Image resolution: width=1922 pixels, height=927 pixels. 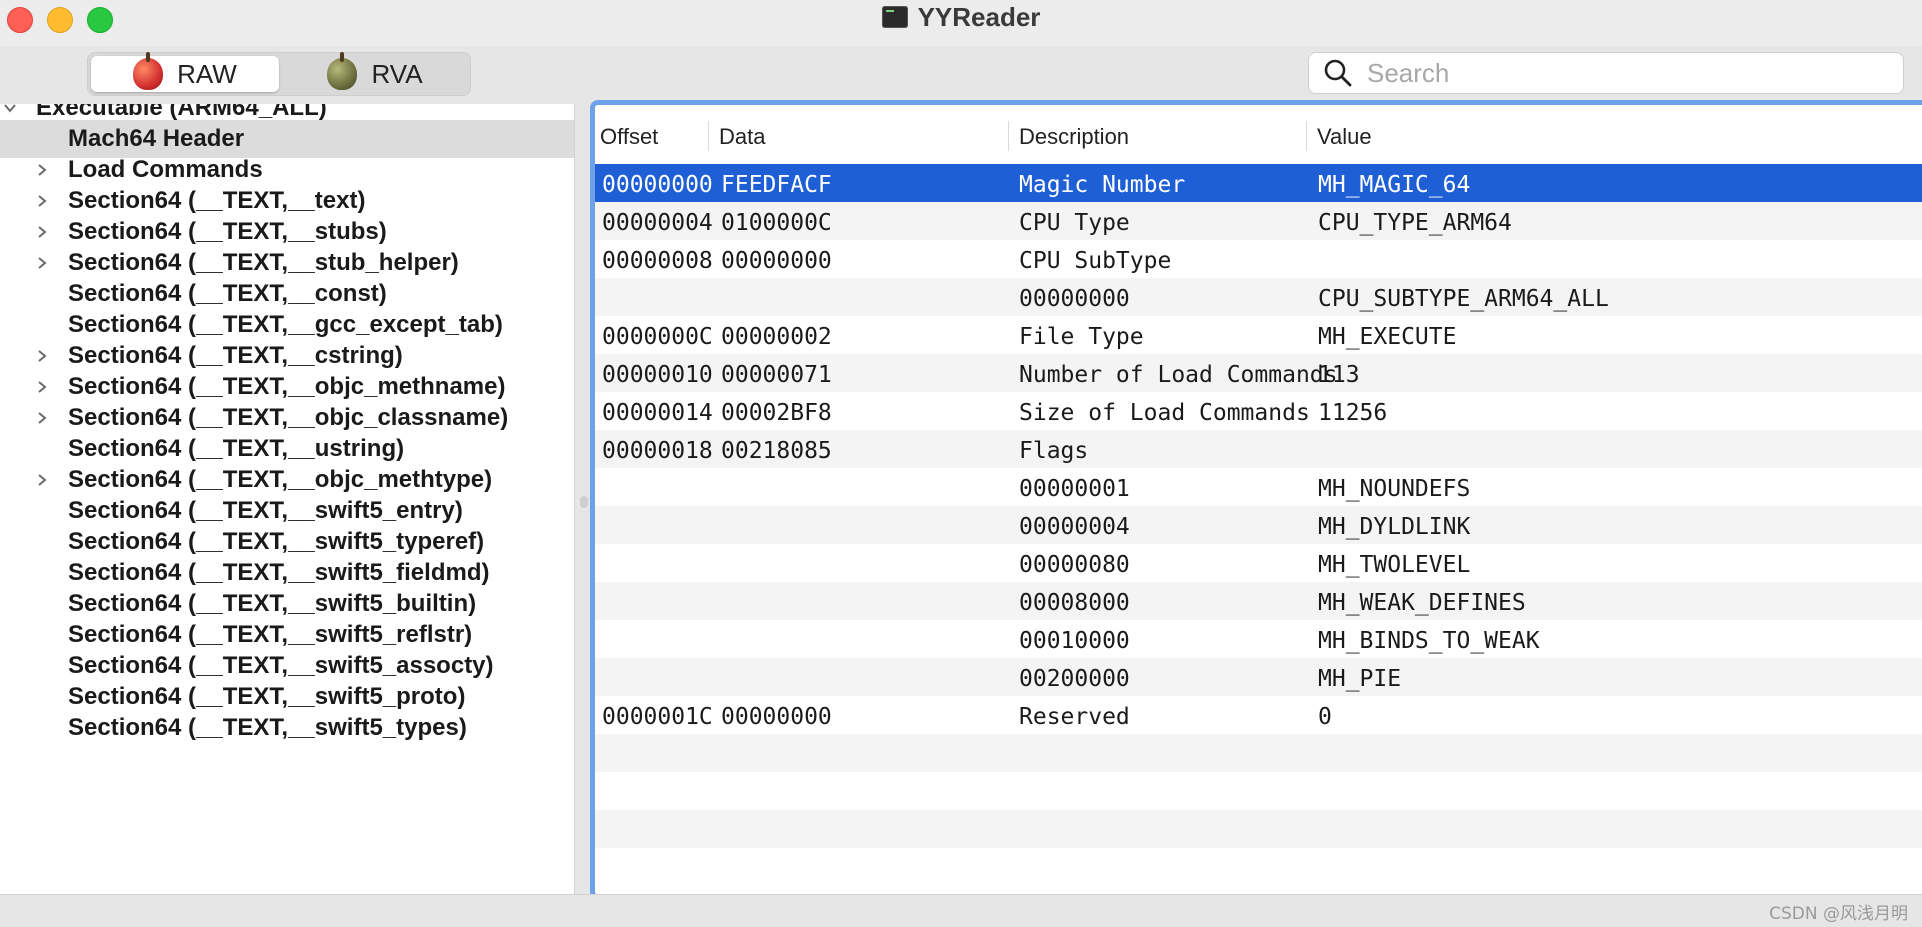 What do you see at coordinates (776, 223) in the screenshot?
I see `data-cell: 0100000C` at bounding box center [776, 223].